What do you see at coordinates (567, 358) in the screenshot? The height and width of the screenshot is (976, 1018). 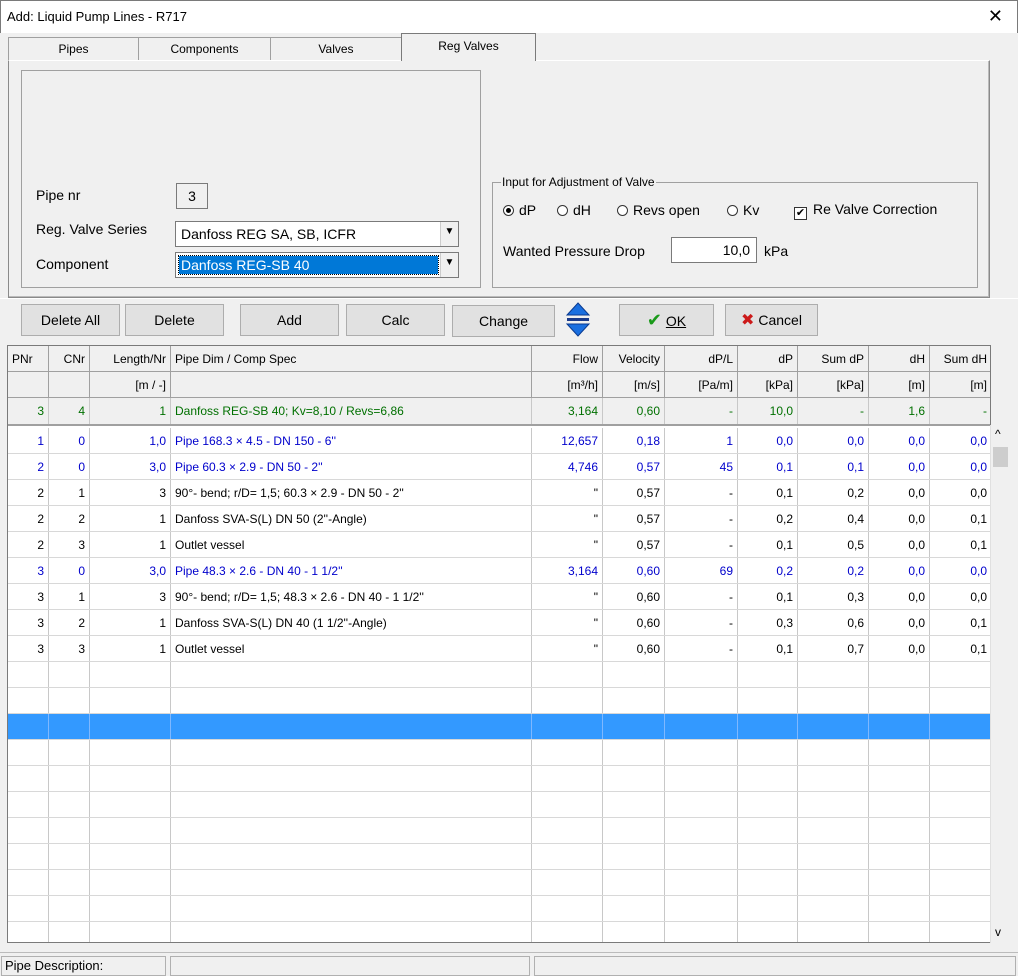 I see `cell-flow: Flow` at bounding box center [567, 358].